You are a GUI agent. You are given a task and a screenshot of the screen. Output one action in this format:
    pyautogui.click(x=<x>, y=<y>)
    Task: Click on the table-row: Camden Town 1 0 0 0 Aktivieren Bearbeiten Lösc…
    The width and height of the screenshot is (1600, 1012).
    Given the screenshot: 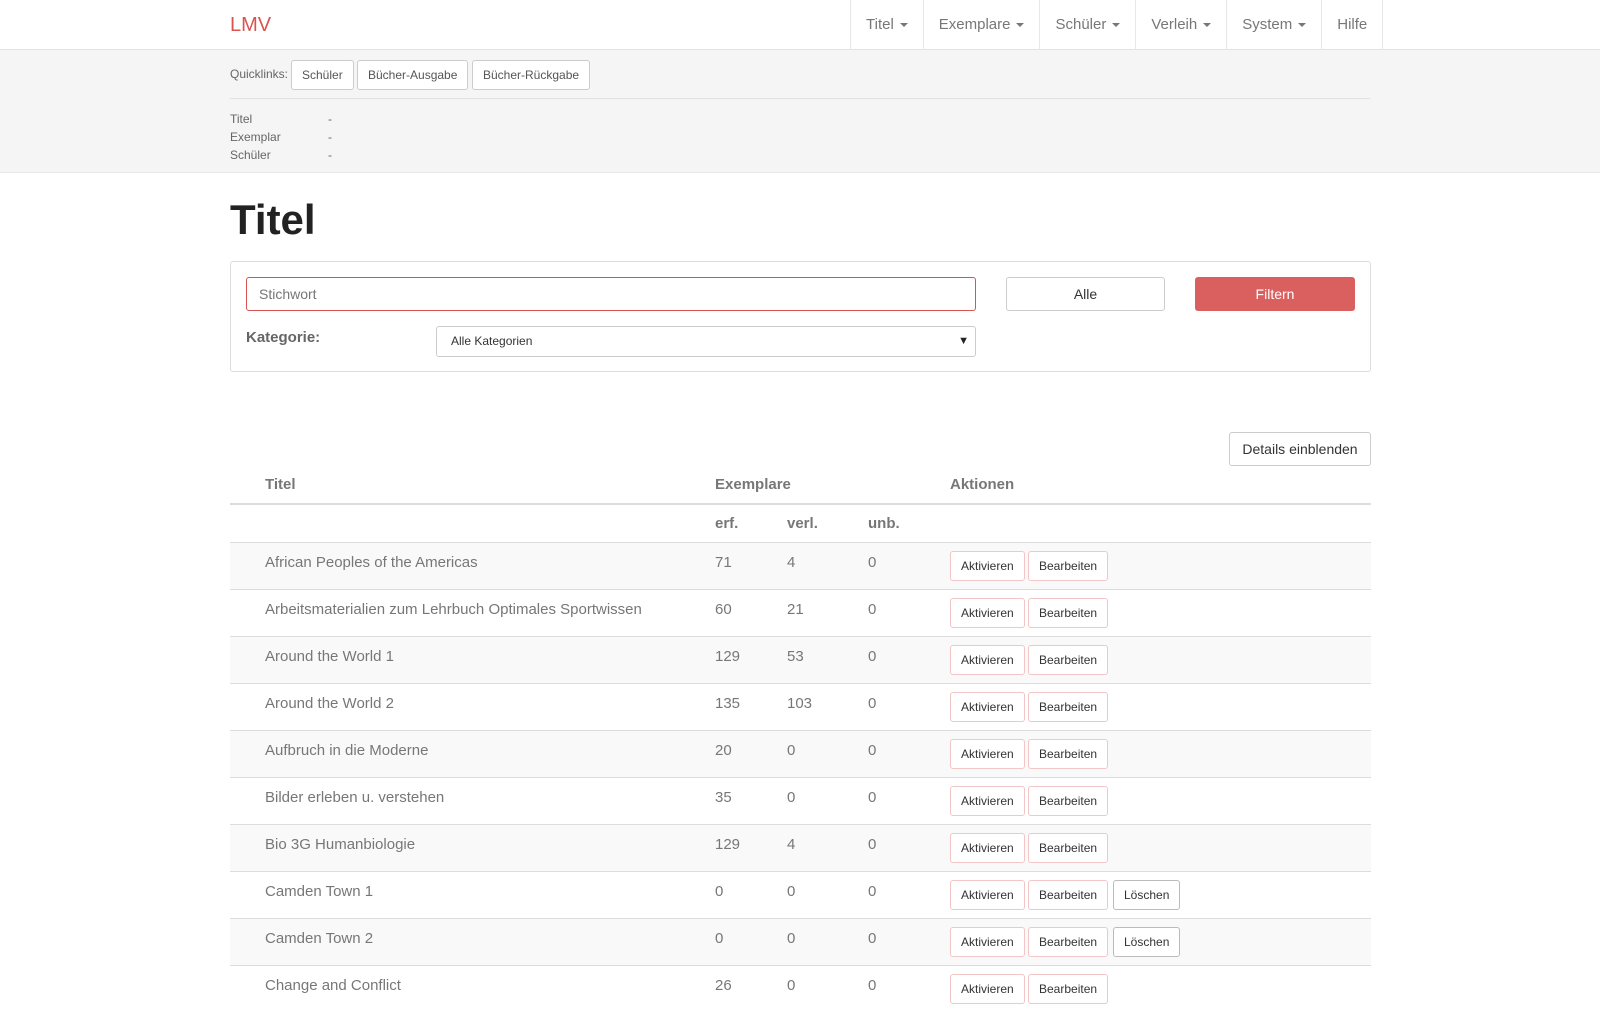 What is the action you would take?
    pyautogui.click(x=800, y=894)
    